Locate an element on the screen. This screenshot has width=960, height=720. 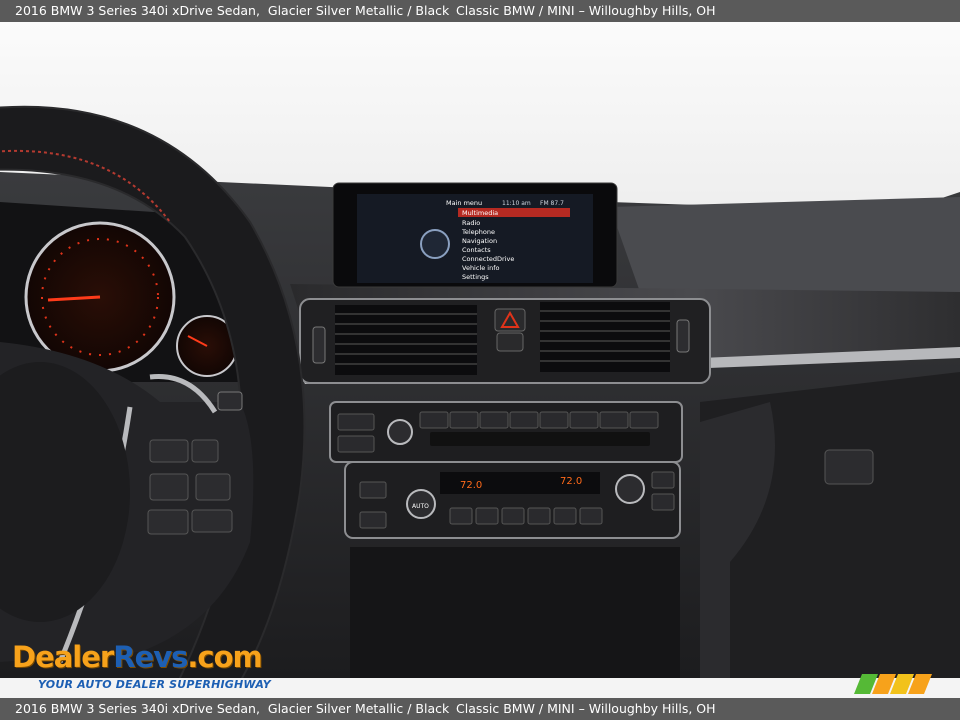
logo-tagline: YOUR AUTO DEALER SUPERHIGHWAY is located at coordinates (154, 684).